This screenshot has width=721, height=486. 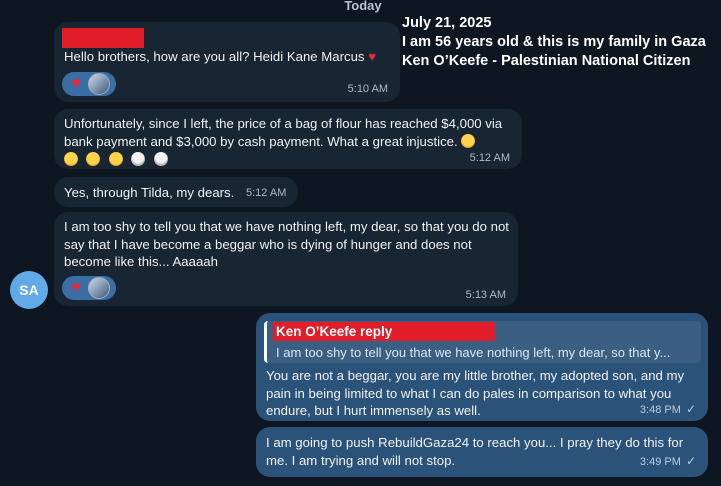 What do you see at coordinates (334, 331) in the screenshot?
I see `reply-label: Ken O’Keefe reply` at bounding box center [334, 331].